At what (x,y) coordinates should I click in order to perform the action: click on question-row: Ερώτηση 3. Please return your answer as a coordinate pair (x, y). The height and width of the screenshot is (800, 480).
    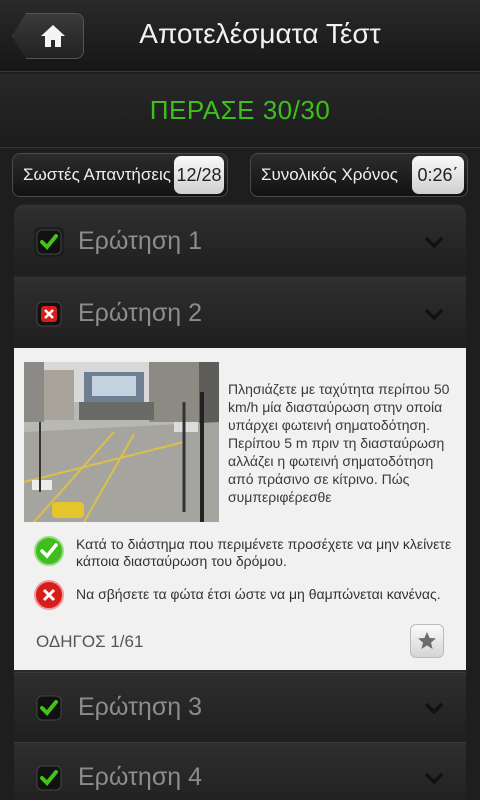
    Looking at the image, I should click on (240, 707).